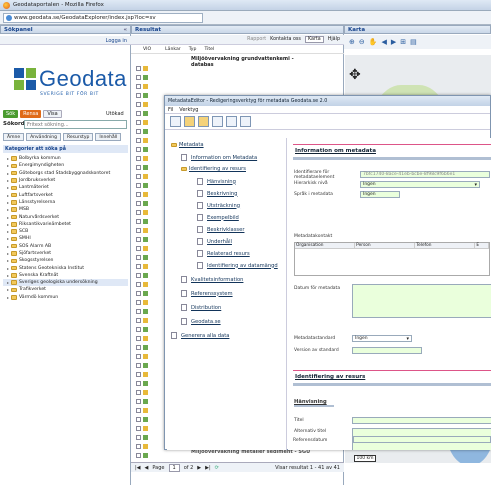 This screenshot has width=491, height=485. I want to click on tree-item: ▸ Göteborgs stad Stadsbyggnadskontoret, so click(65, 173).